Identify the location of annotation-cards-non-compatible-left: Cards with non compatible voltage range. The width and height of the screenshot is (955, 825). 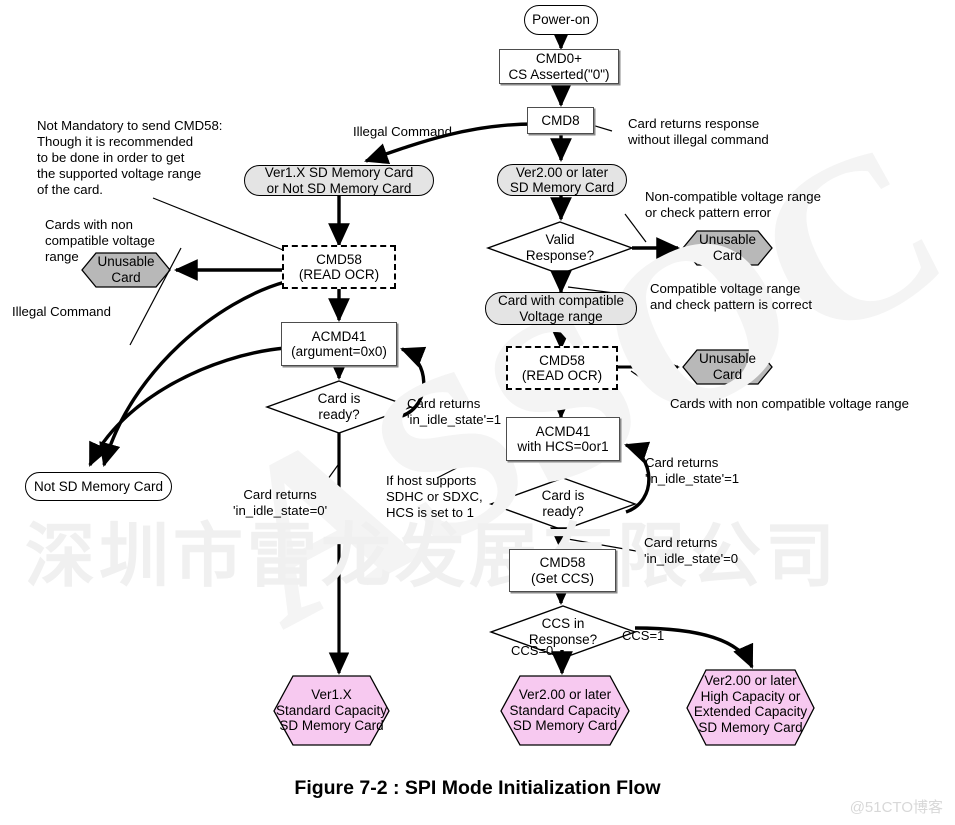
(100, 240).